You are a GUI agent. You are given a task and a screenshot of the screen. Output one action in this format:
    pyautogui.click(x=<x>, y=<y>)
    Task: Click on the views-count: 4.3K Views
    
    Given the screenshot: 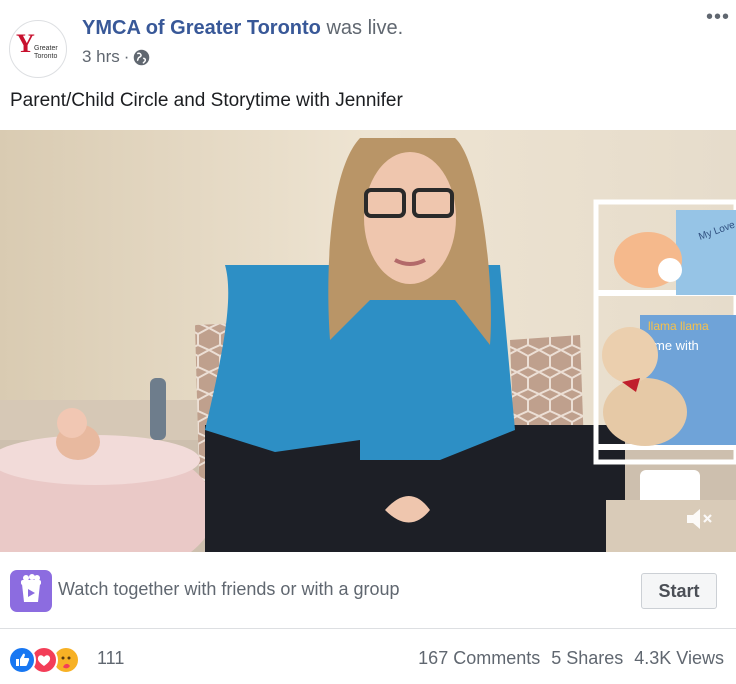 What is the action you would take?
    pyautogui.click(x=679, y=658)
    